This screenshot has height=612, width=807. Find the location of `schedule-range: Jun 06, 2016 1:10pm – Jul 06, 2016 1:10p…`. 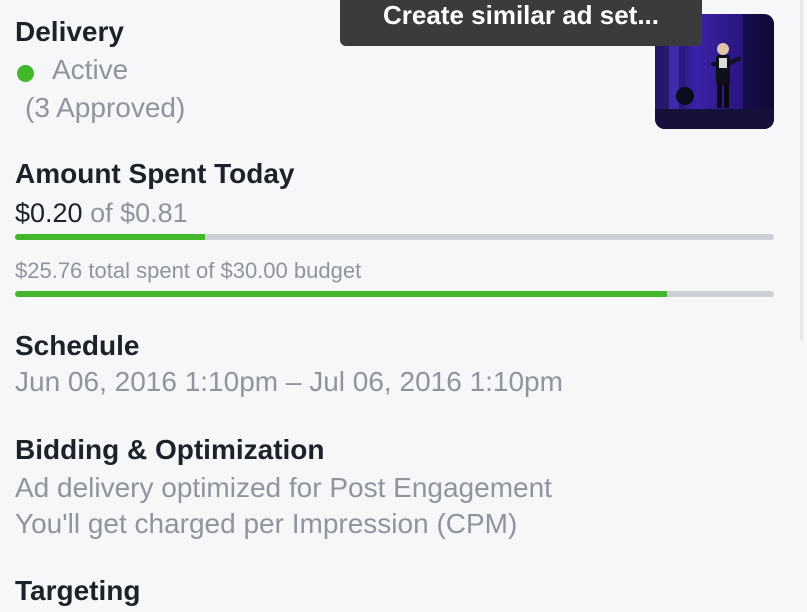

schedule-range: Jun 06, 2016 1:10pm – Jul 06, 2016 1:10p… is located at coordinates (289, 381).